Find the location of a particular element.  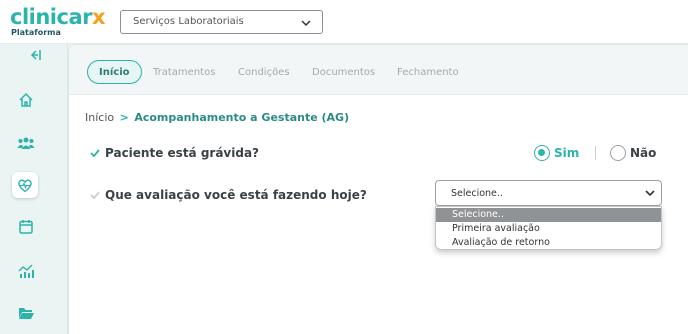

sidebar is located at coordinates (34, 189).